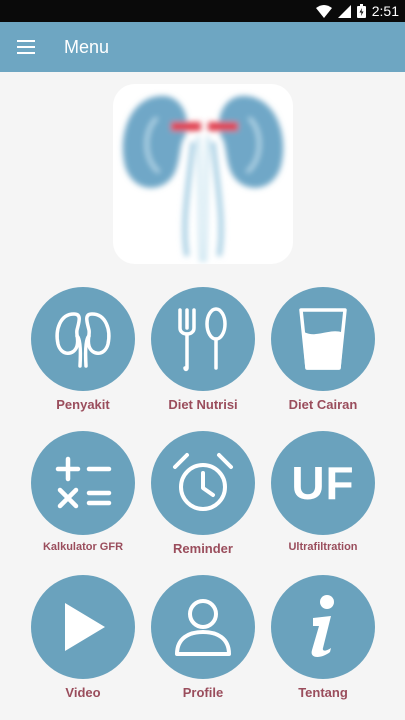 Image resolution: width=405 pixels, height=720 pixels. Describe the element at coordinates (203, 404) in the screenshot. I see `menu-label: Diet Nutrisi` at that location.